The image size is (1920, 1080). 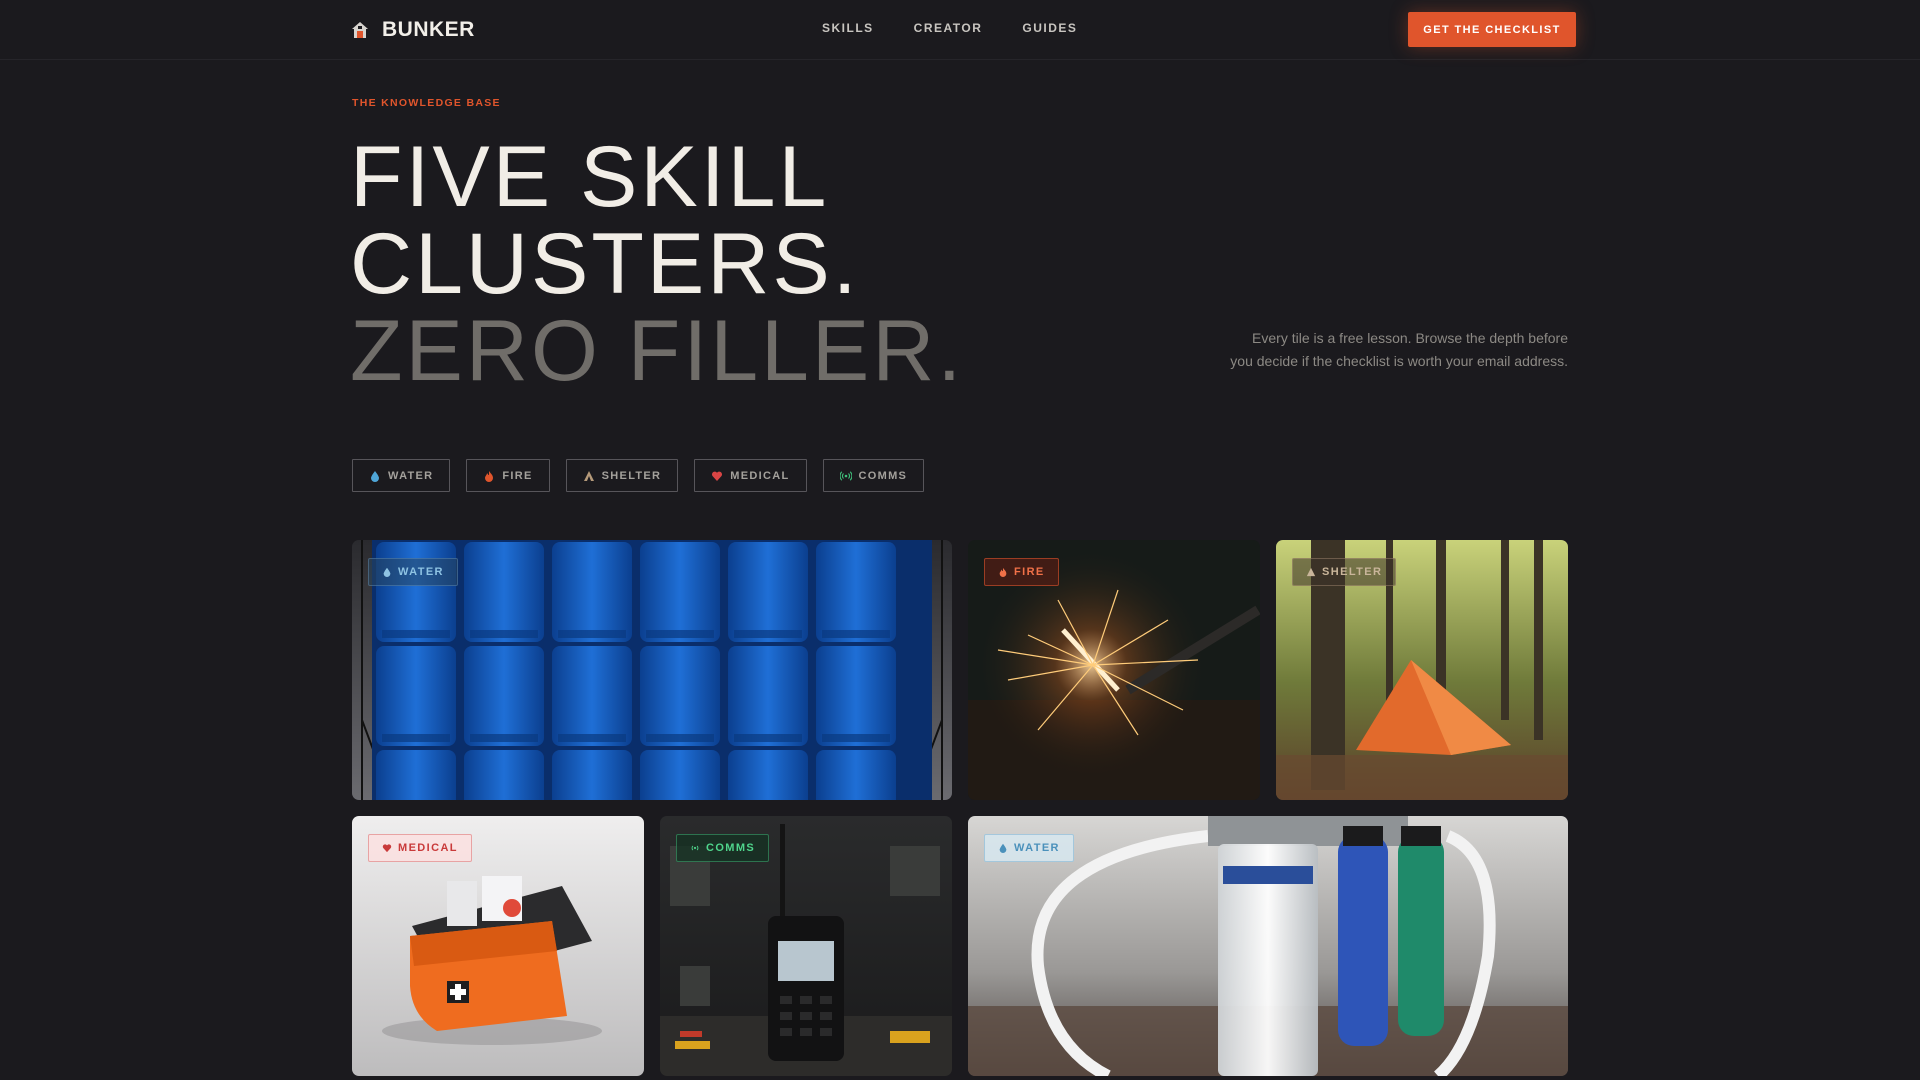 I want to click on tile-water-jerrycans: WATER, so click(x=652, y=670).